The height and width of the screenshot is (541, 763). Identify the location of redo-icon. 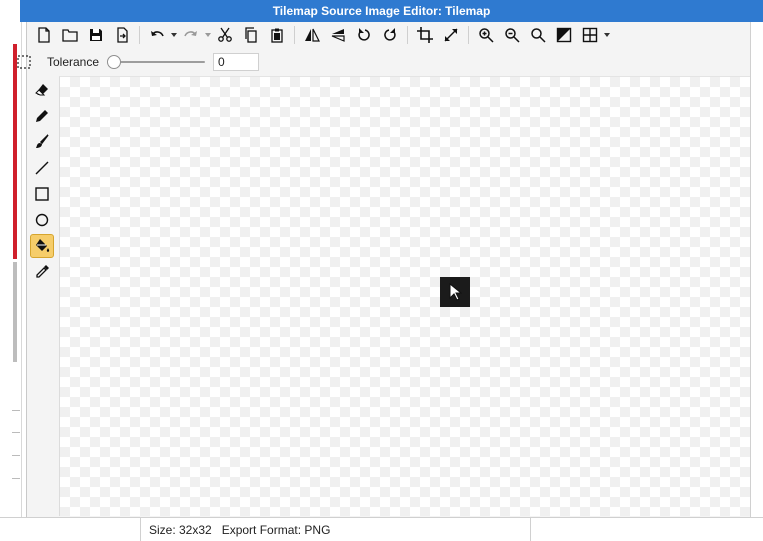
(190, 34).